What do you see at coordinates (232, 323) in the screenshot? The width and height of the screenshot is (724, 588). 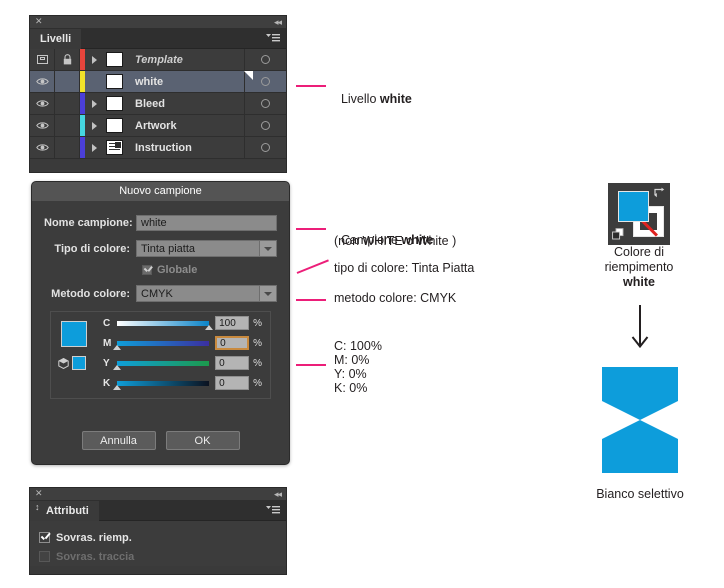 I see `slider-value-input: 100` at bounding box center [232, 323].